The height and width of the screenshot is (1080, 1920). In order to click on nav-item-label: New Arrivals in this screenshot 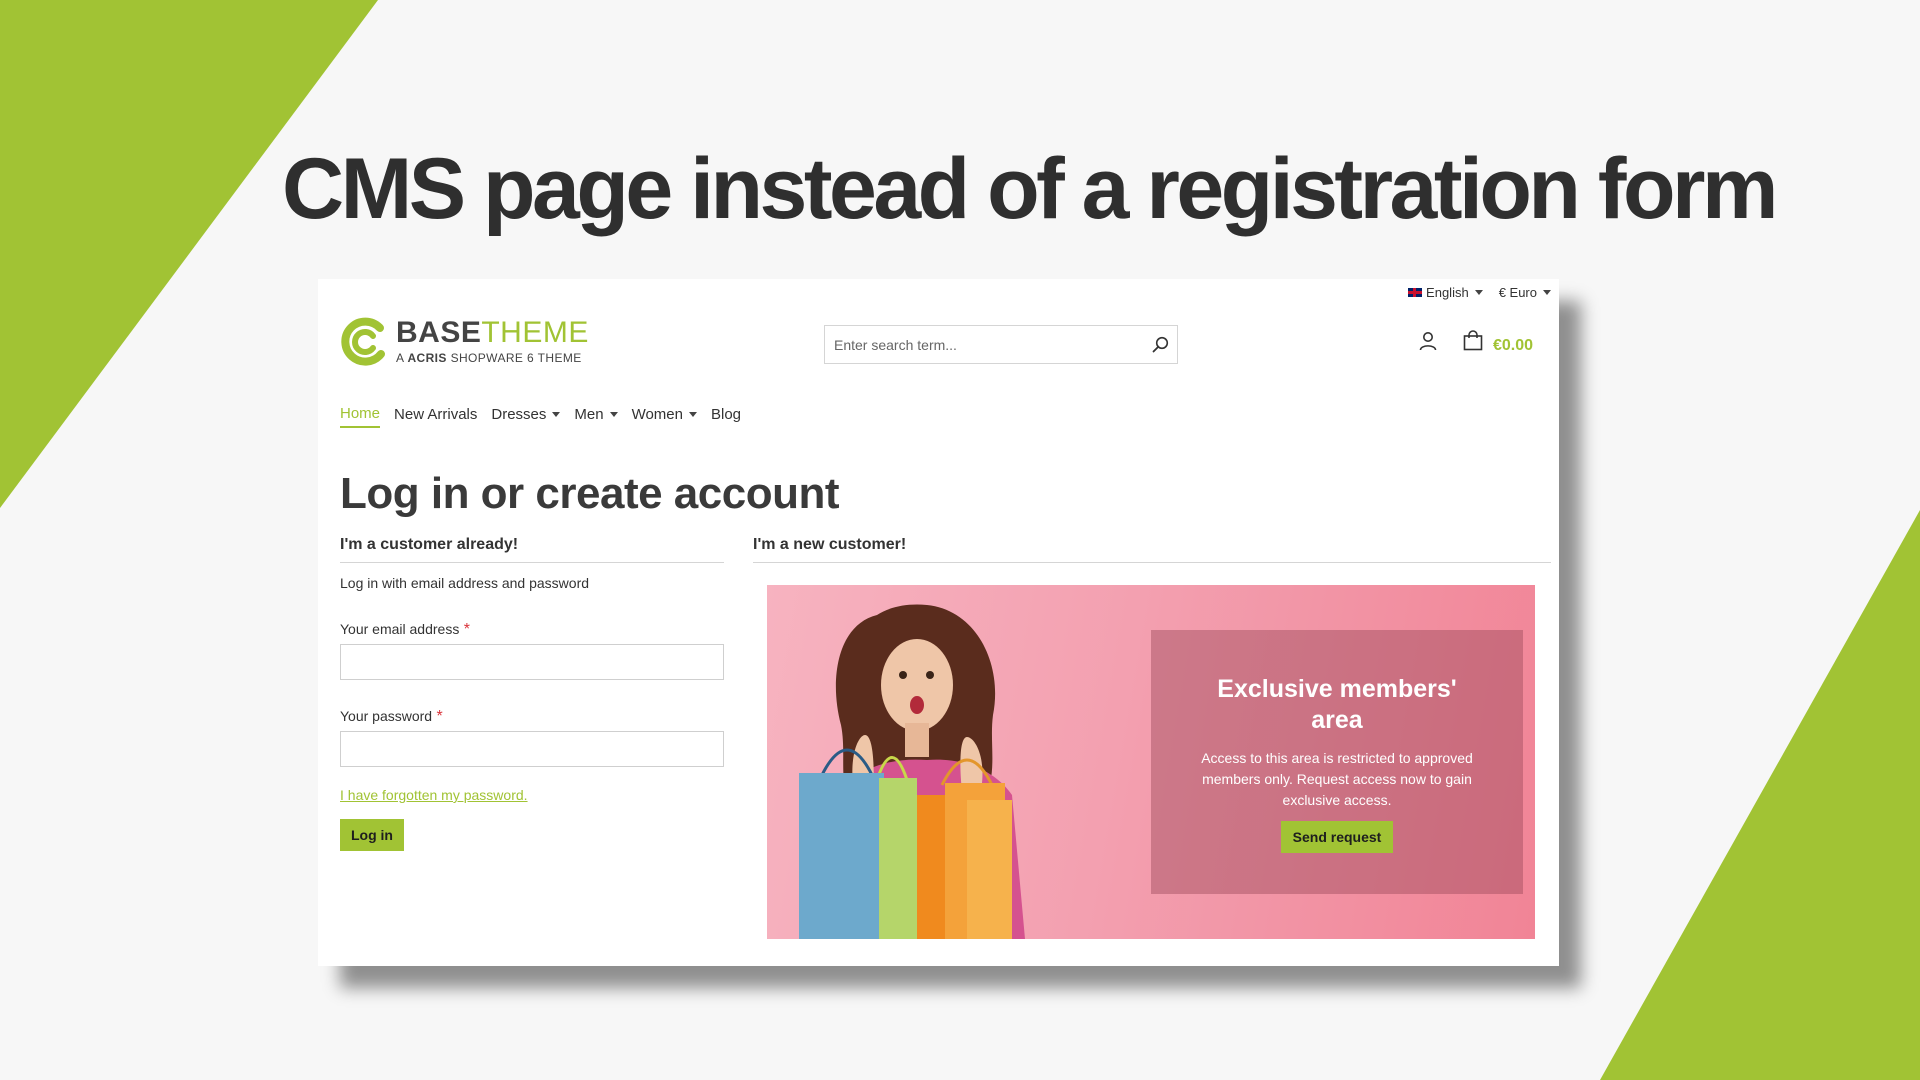, I will do `click(436, 414)`.